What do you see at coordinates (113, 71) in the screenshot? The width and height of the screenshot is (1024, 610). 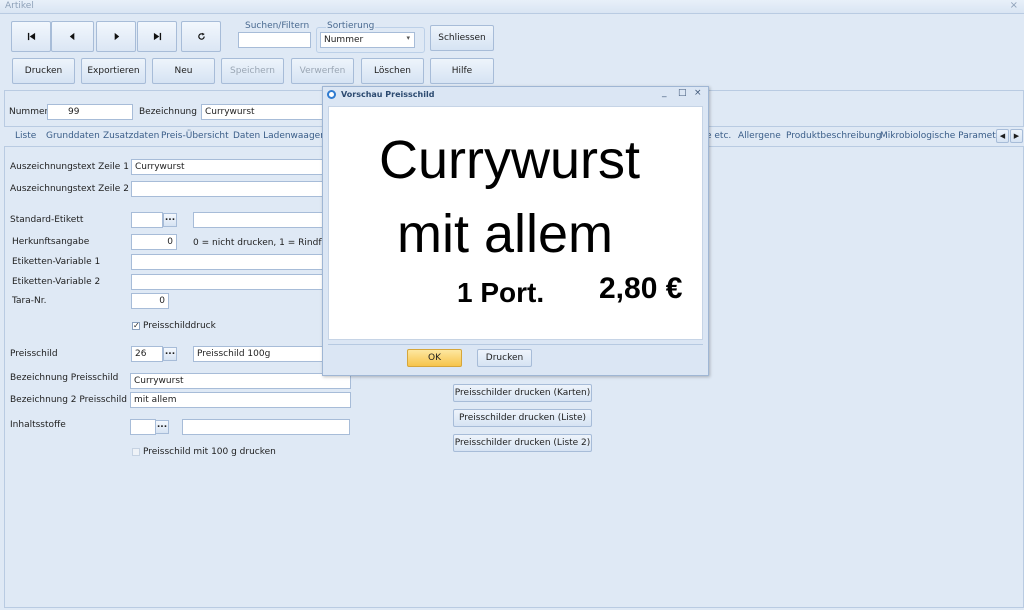 I see `export-button: Exportieren` at bounding box center [113, 71].